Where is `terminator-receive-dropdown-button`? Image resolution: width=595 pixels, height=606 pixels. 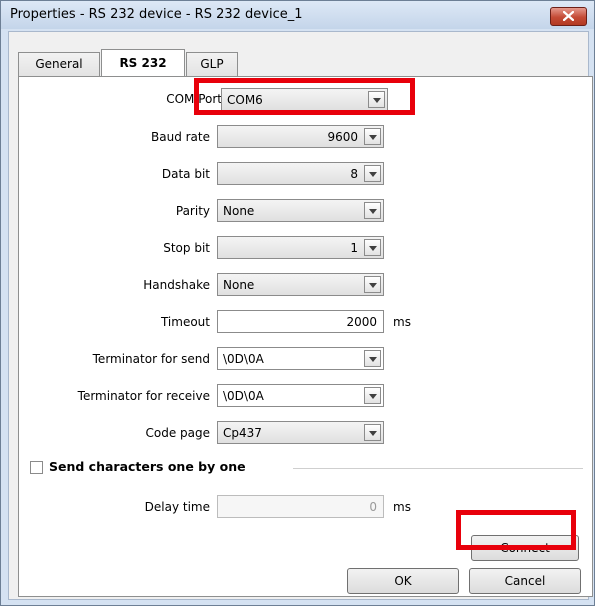 terminator-receive-dropdown-button is located at coordinates (372, 395).